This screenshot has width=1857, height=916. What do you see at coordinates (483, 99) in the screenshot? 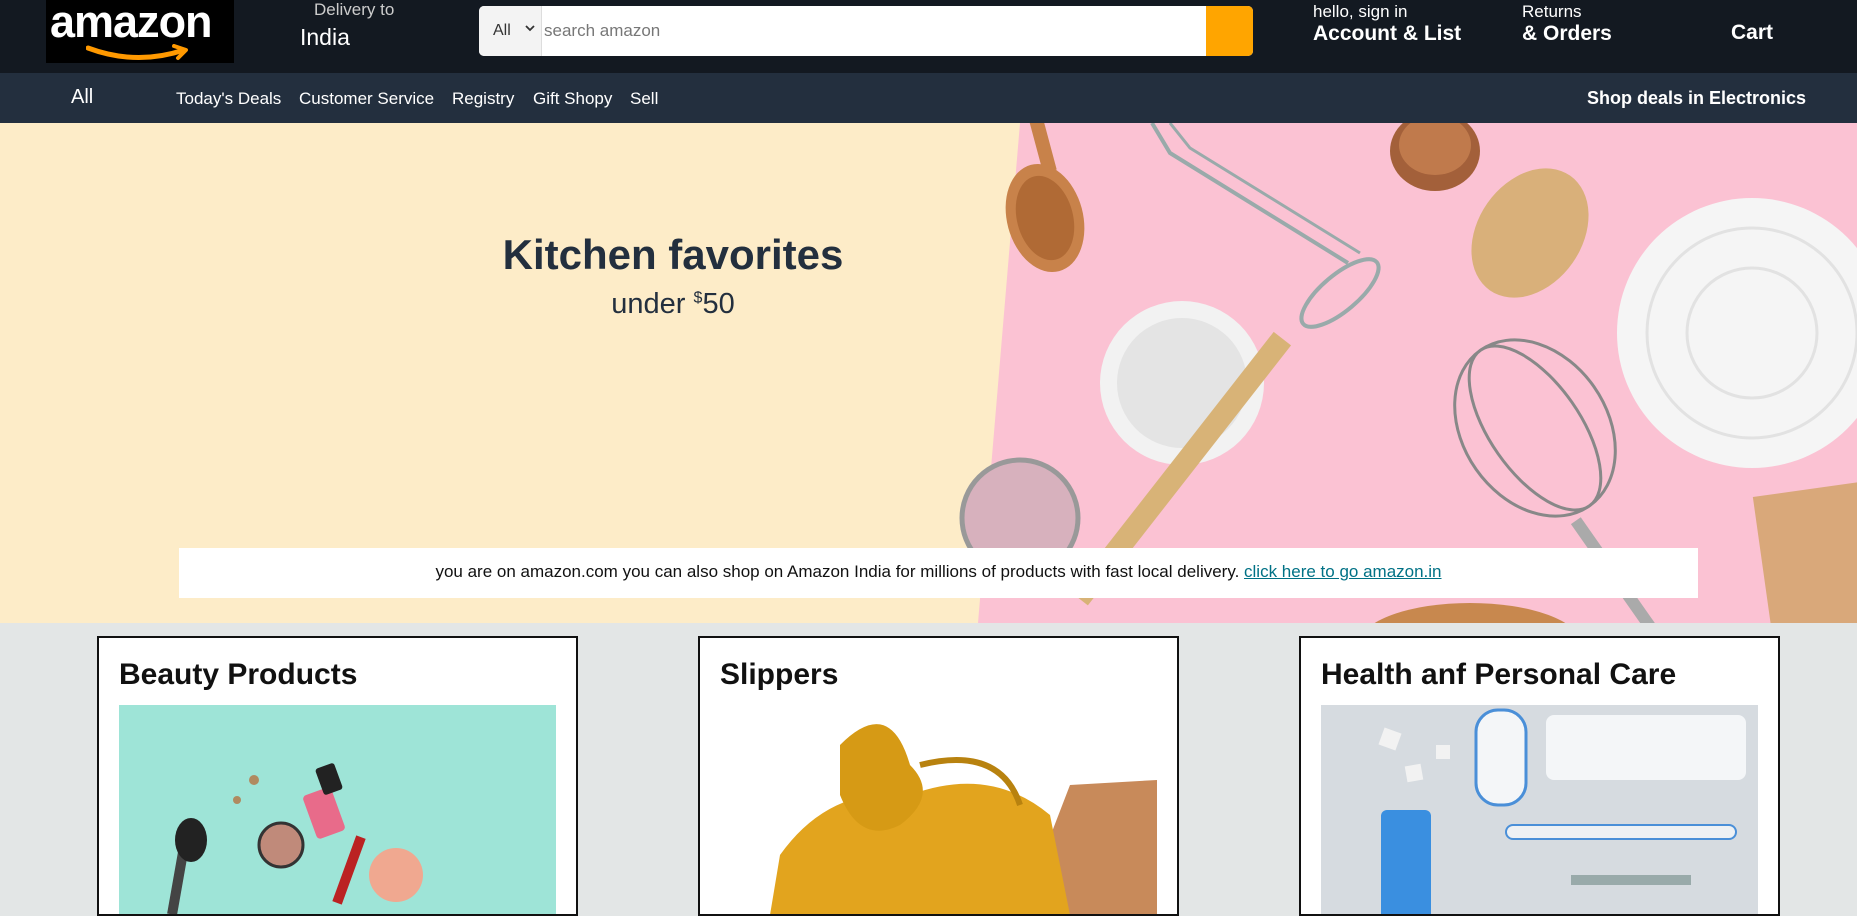
I see `subnav-item-registry: Registry` at bounding box center [483, 99].